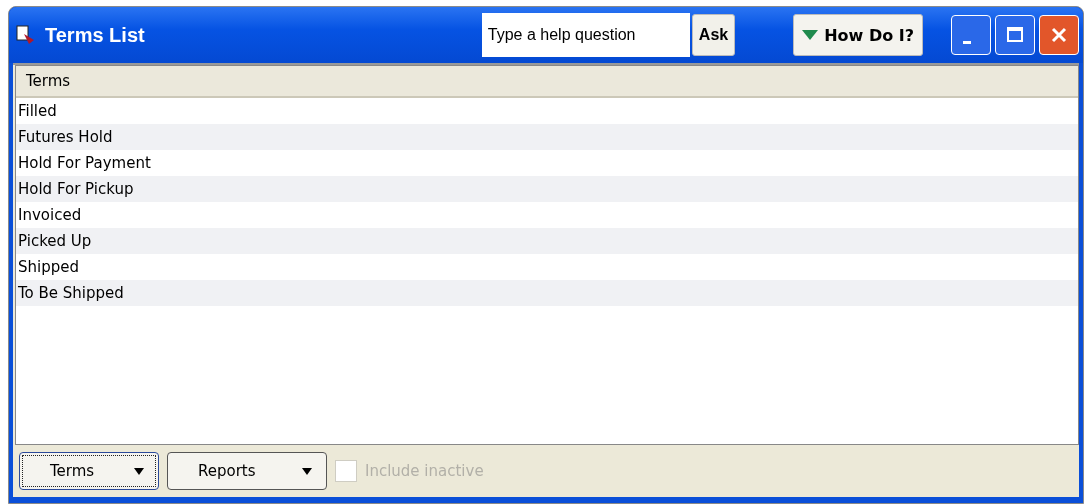 Image resolution: width=1084 pixels, height=504 pixels. Describe the element at coordinates (547, 215) in the screenshot. I see `table-row: Invoiced` at that location.